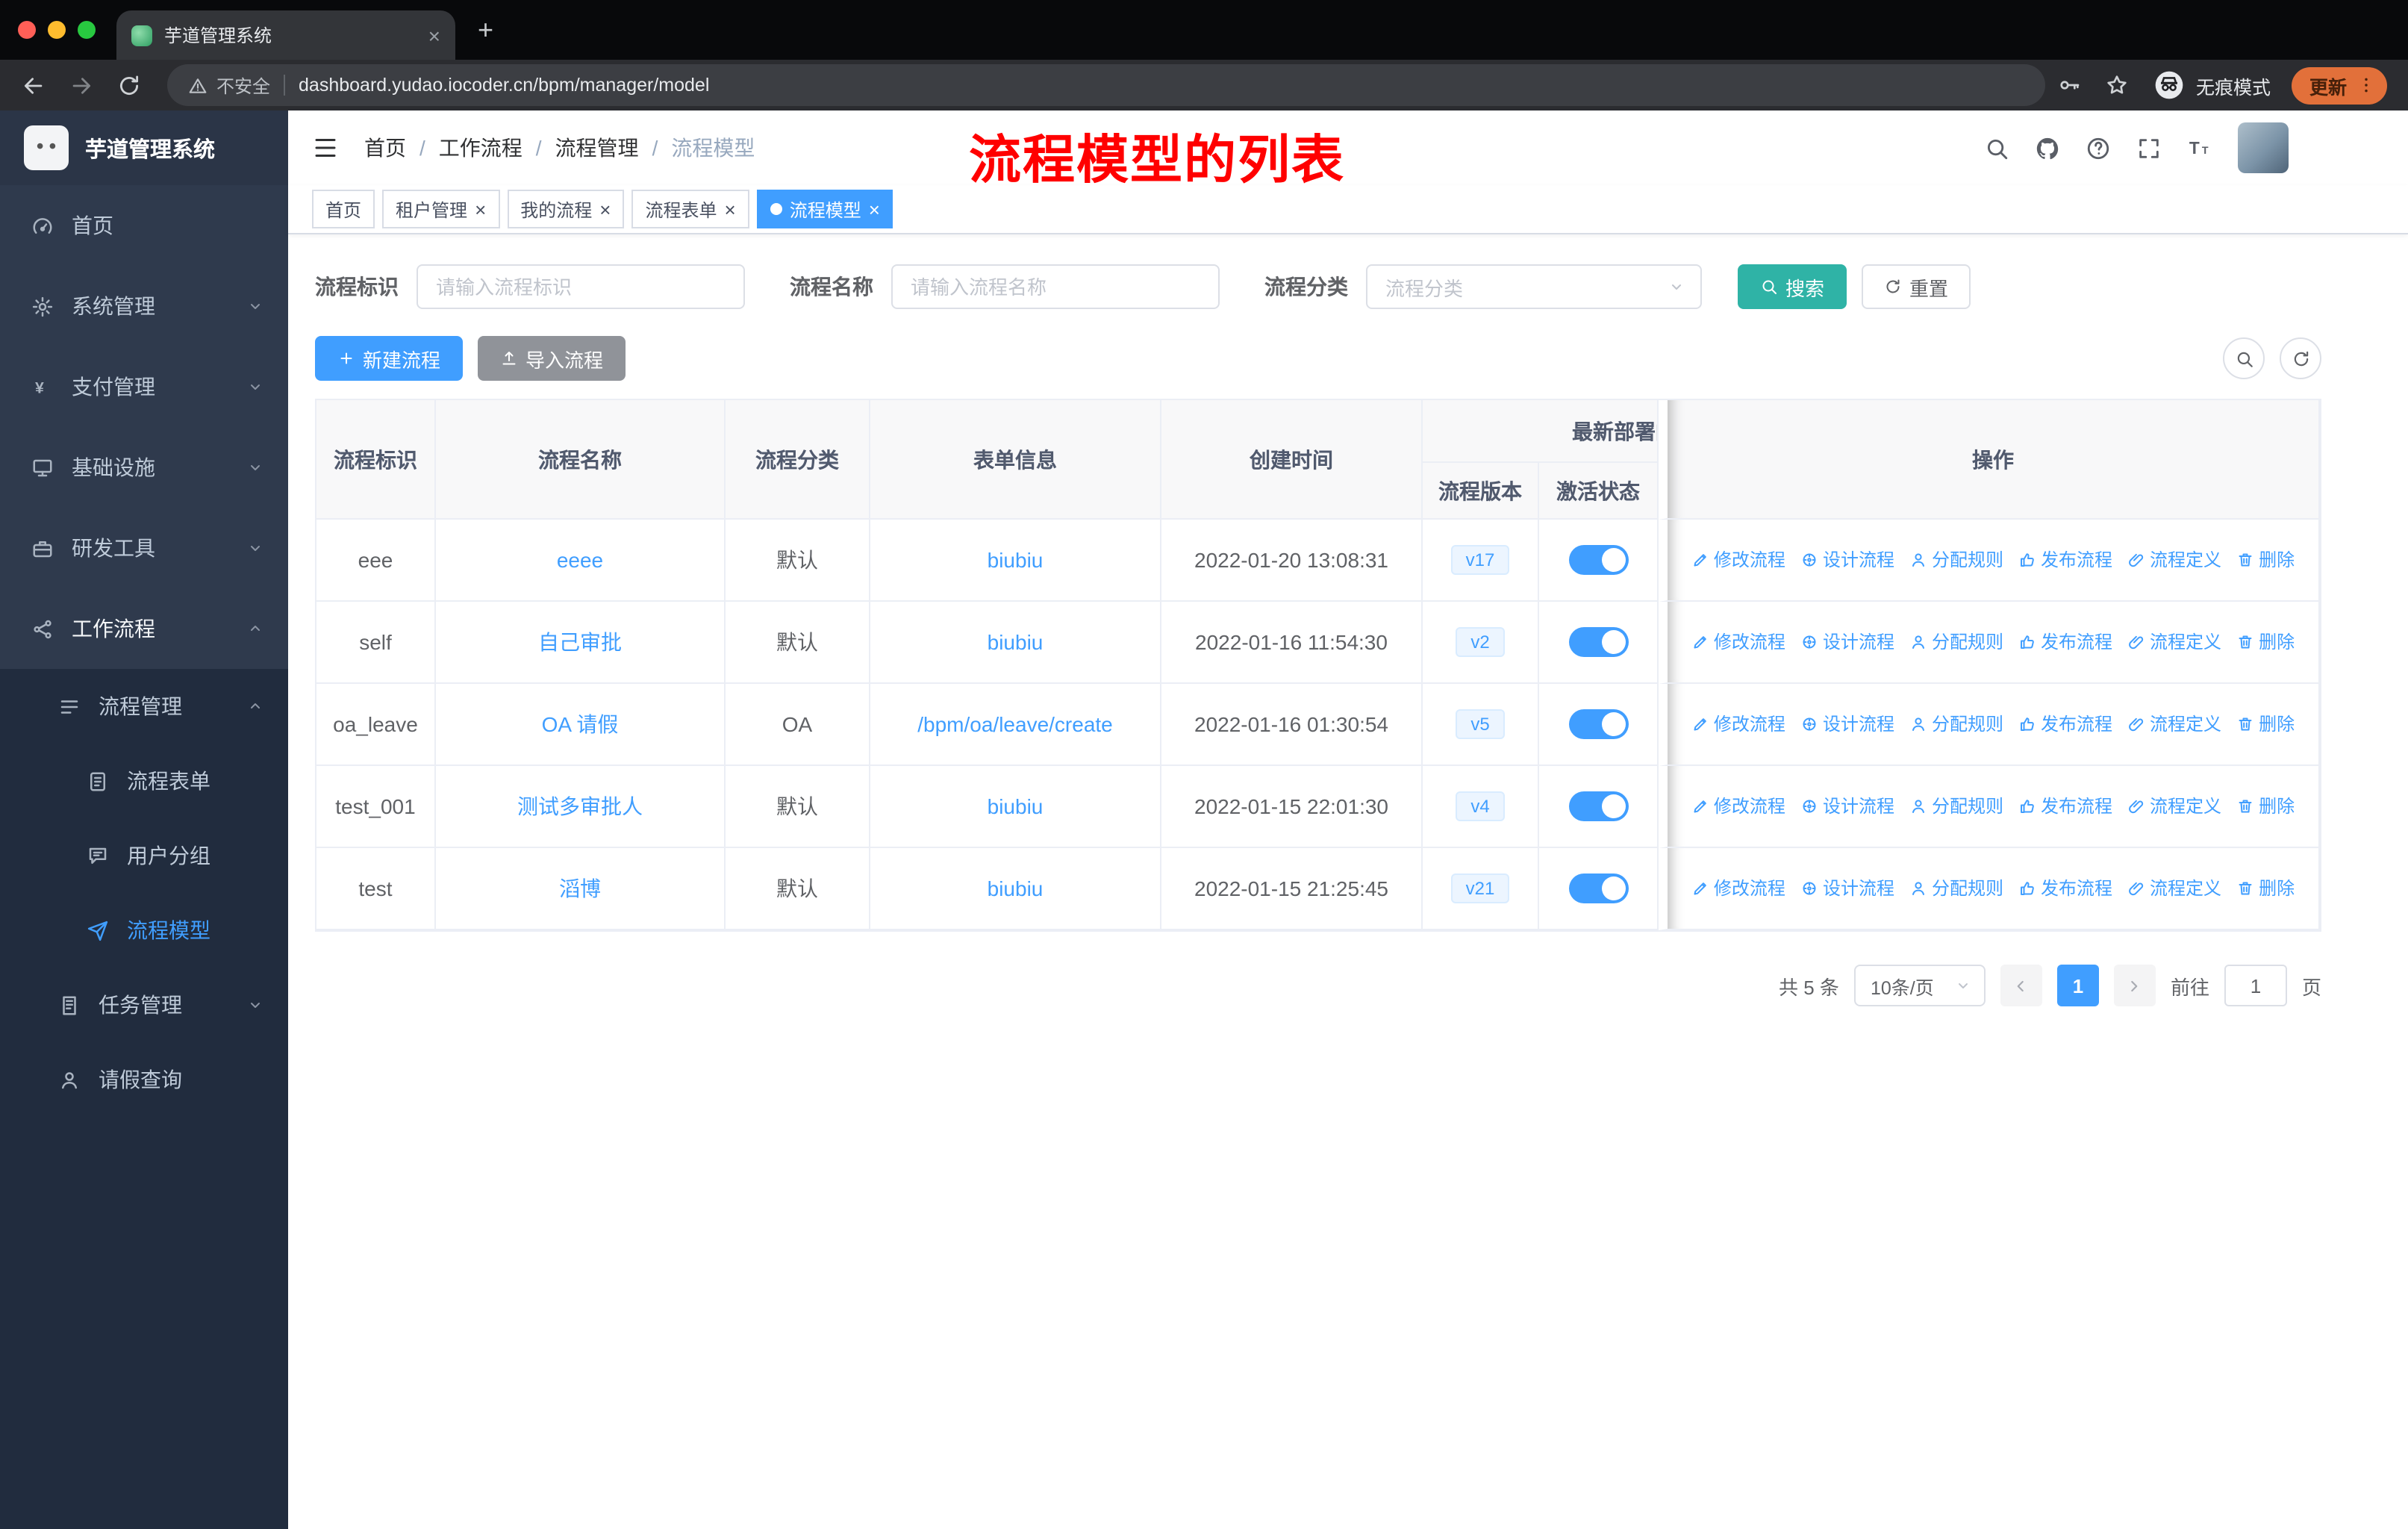 The height and width of the screenshot is (1529, 2408). What do you see at coordinates (33, 85) in the screenshot?
I see `back-icon` at bounding box center [33, 85].